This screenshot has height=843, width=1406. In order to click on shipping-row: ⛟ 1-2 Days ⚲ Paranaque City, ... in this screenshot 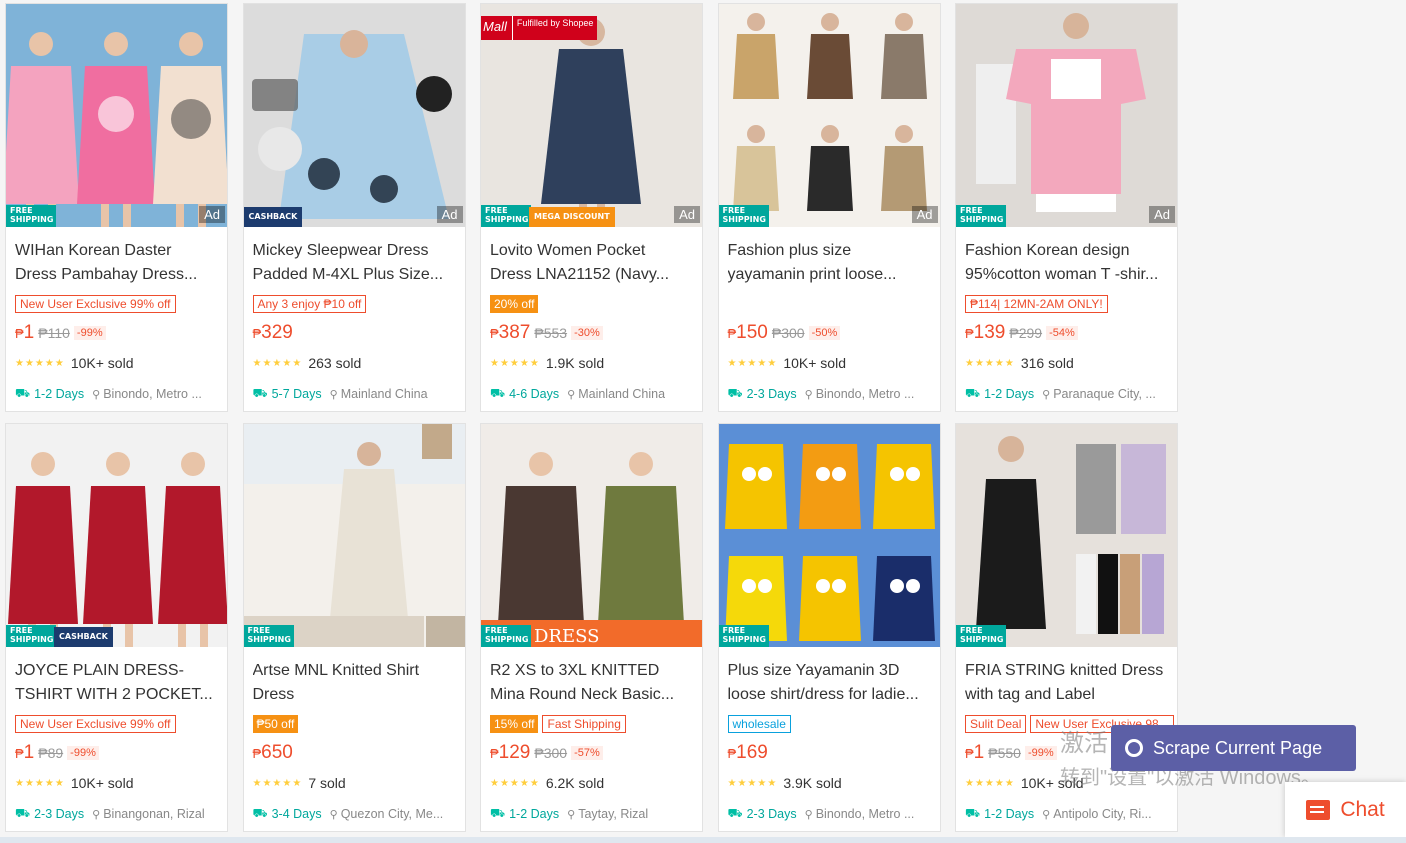, I will do `click(1070, 394)`.